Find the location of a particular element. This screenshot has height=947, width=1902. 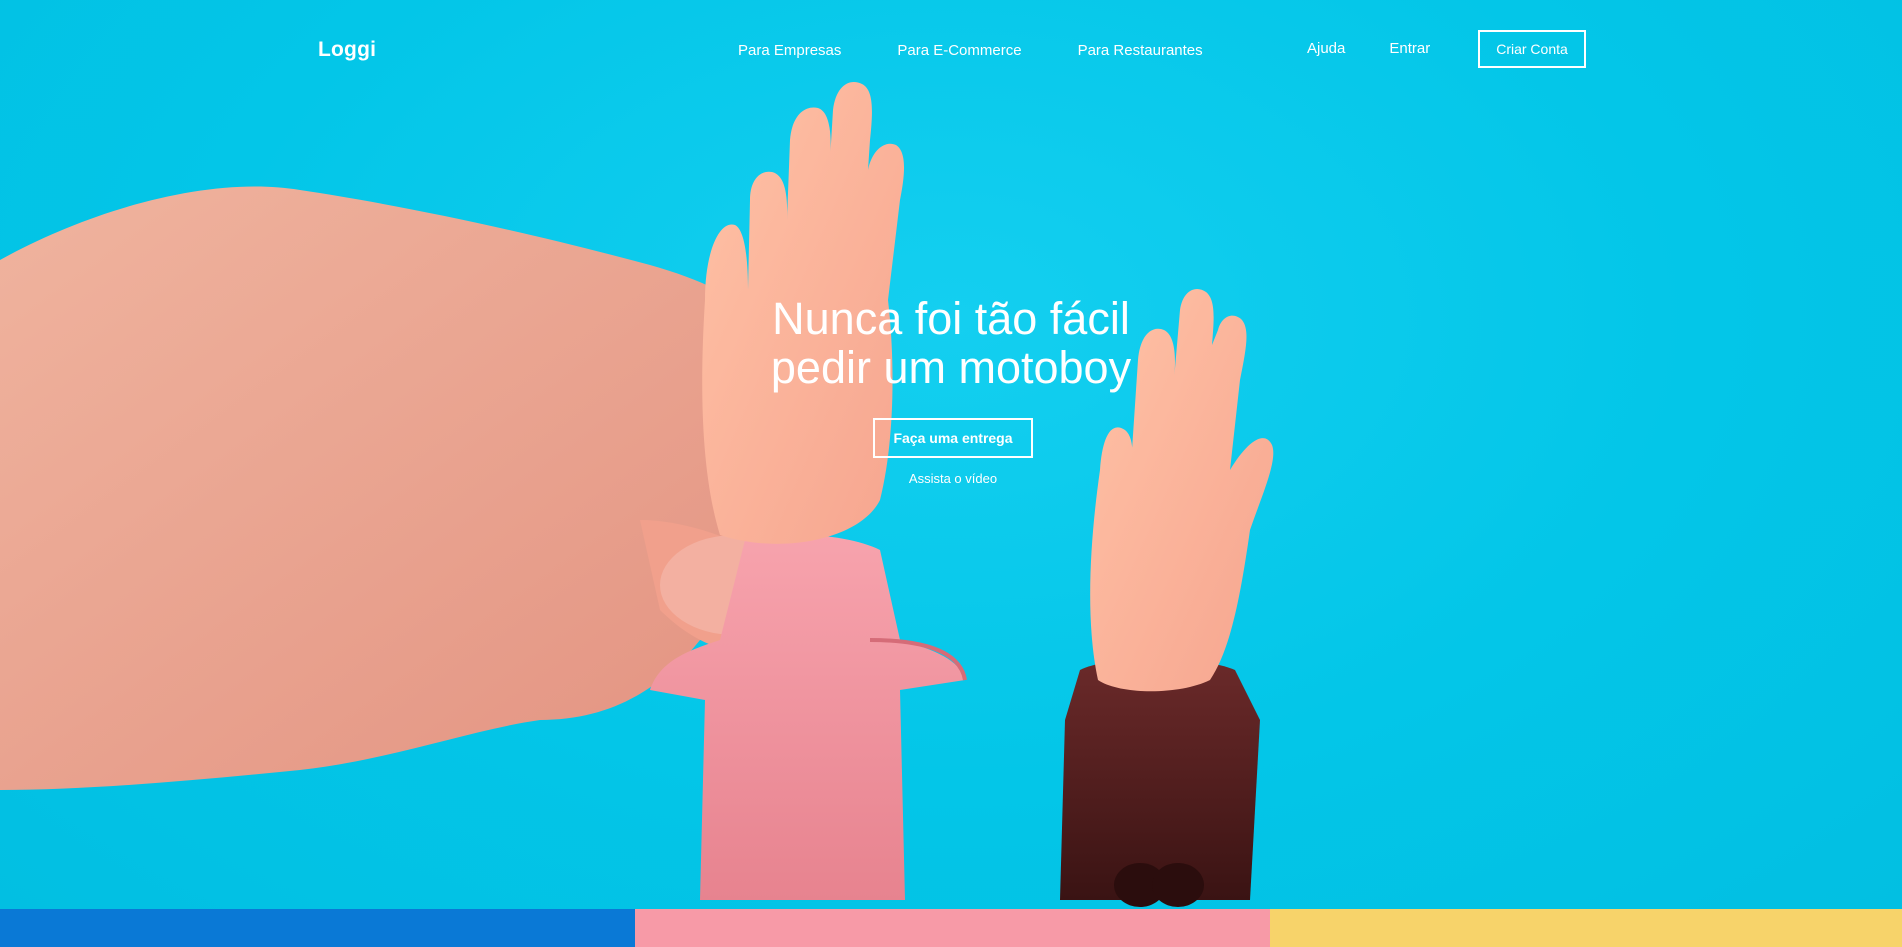

hero-headline: Nunca foi tão fácil pedir um motoboy is located at coordinates (951, 343).